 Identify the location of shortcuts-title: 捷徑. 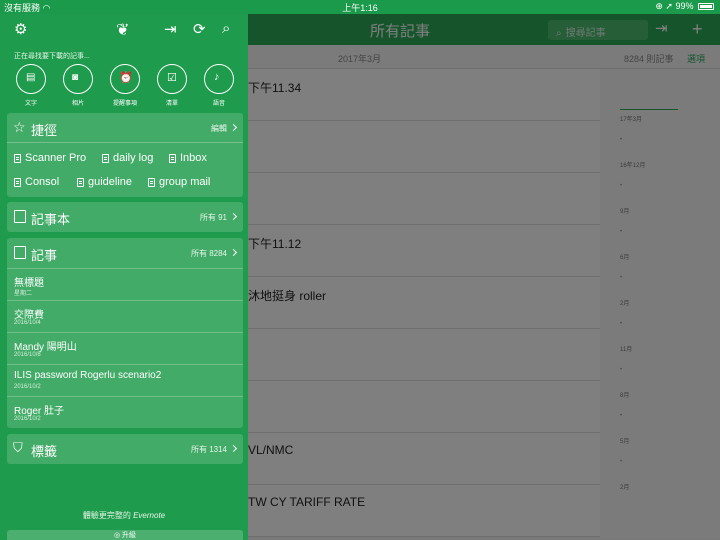
(44, 130).